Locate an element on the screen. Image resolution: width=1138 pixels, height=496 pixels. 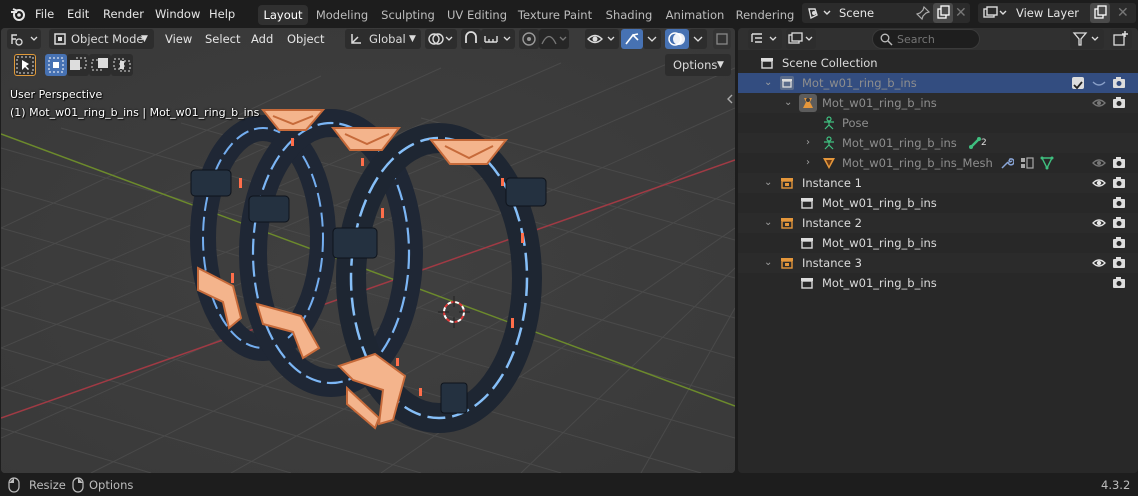
menu-render: Render is located at coordinates (123, 14).